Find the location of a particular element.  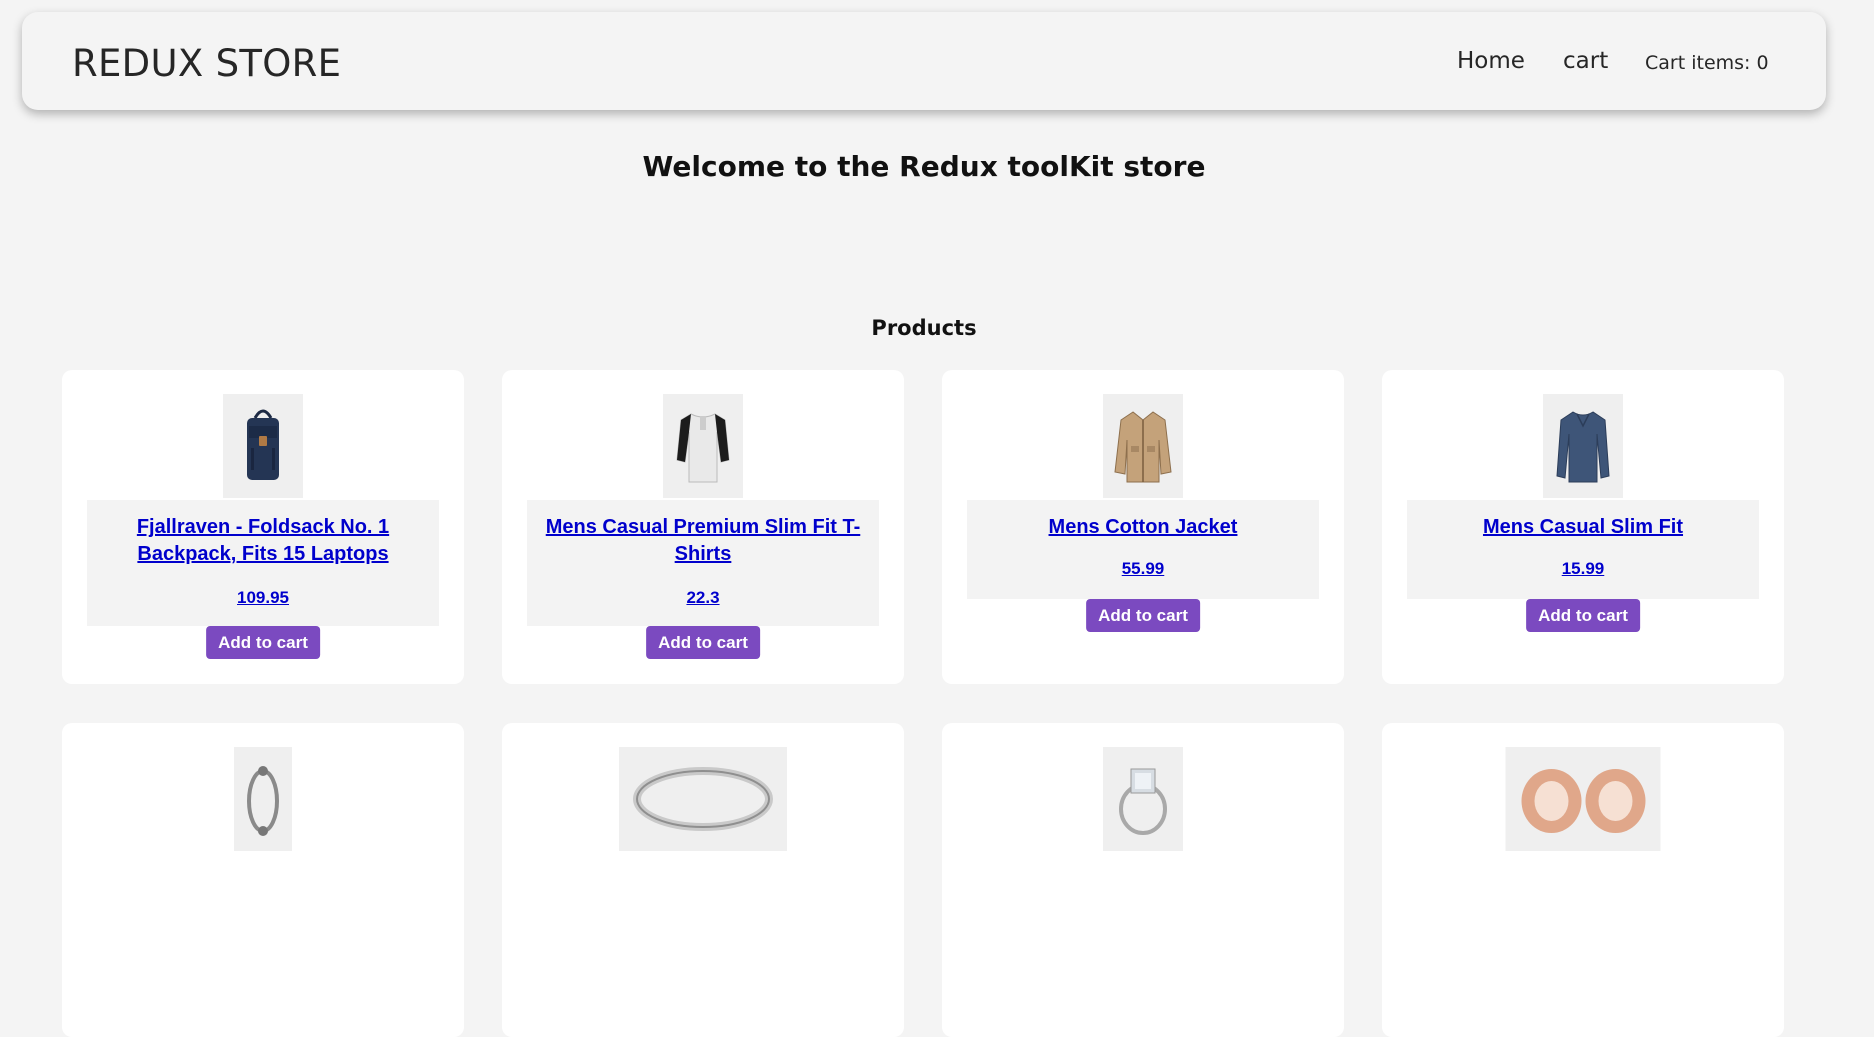

product-price-link: 55.99 is located at coordinates (1143, 569).